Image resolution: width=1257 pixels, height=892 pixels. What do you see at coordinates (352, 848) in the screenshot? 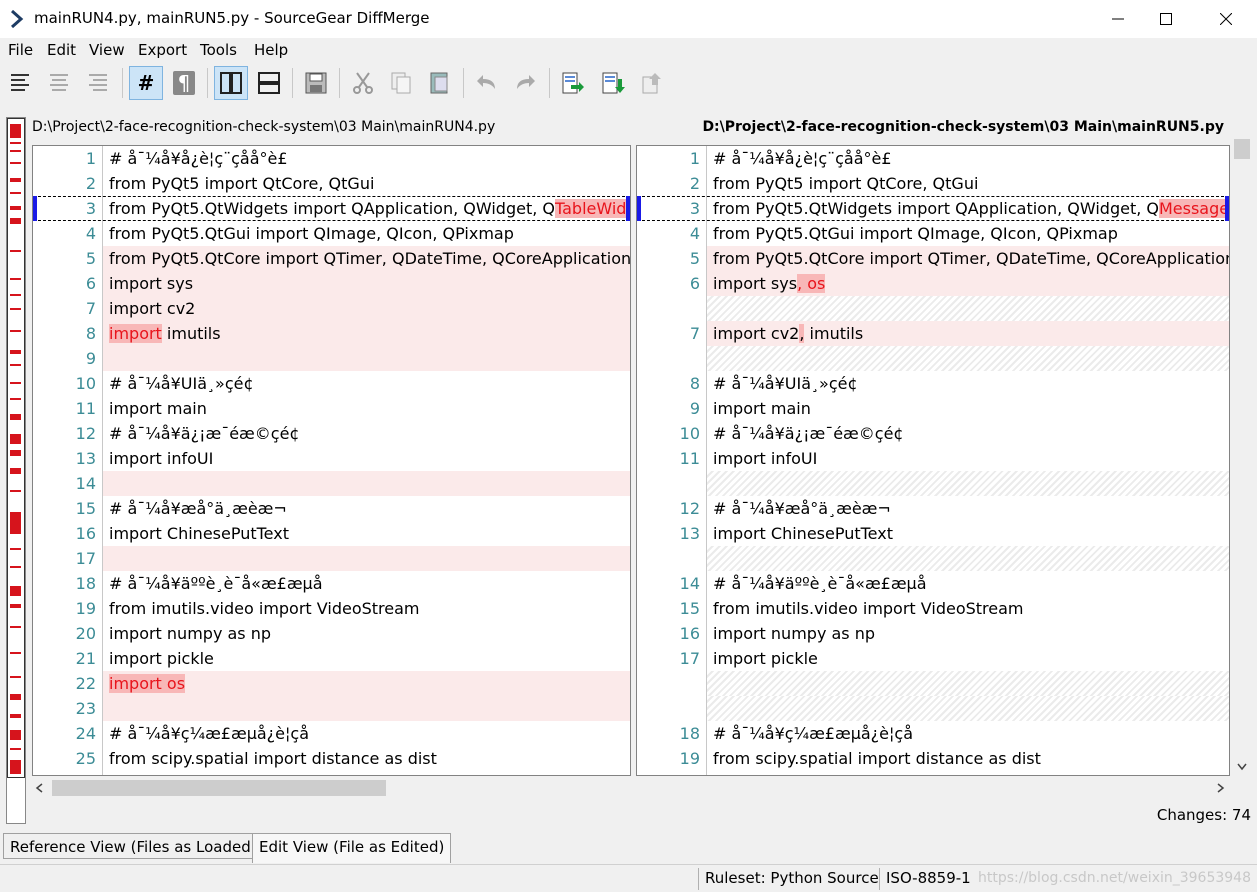
I see `tab-edit-view: Edit View (File as Edited)` at bounding box center [352, 848].